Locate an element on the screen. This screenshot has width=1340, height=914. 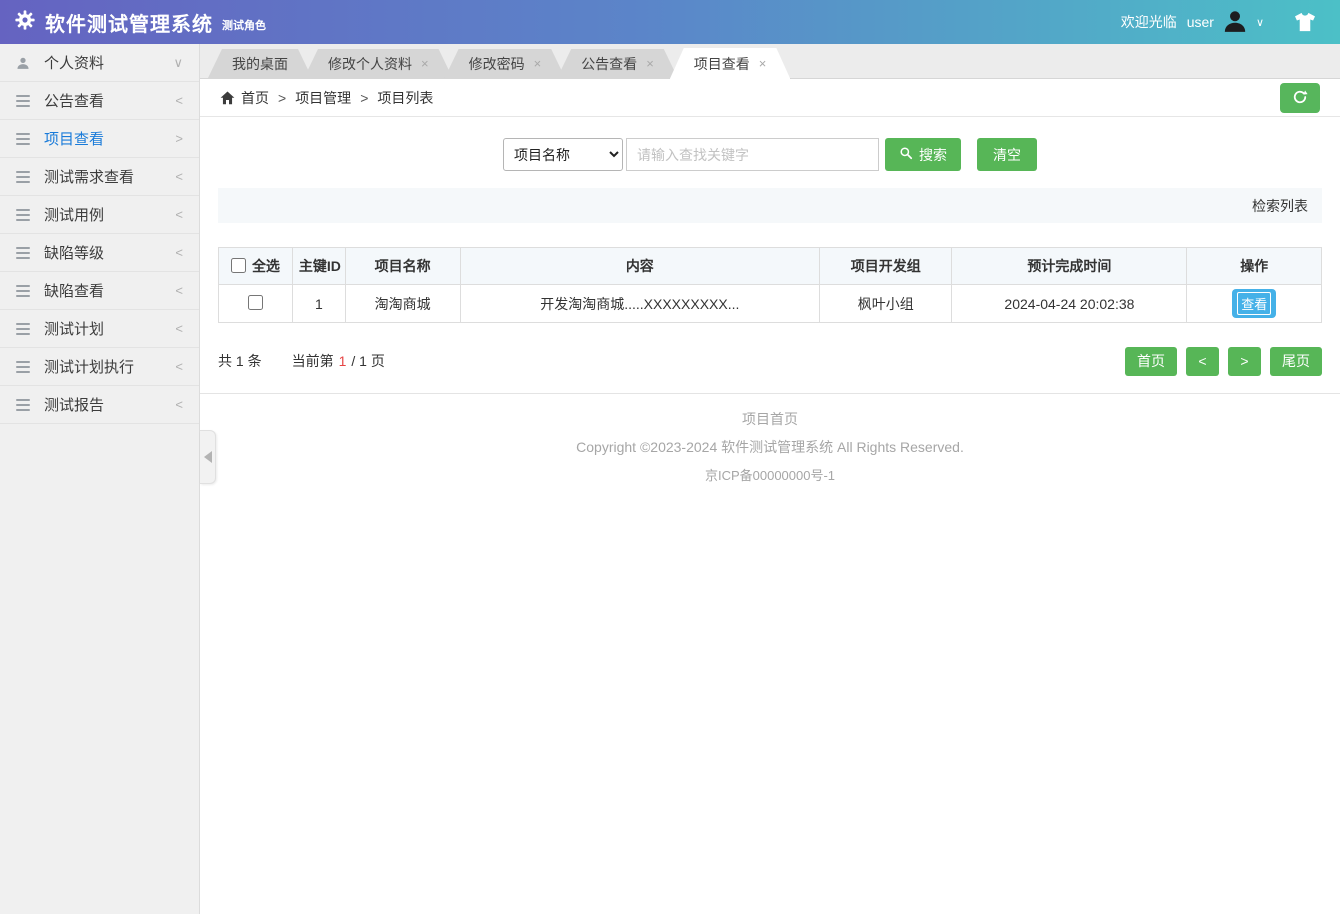
search-field-select: 项目名称 is located at coordinates (563, 154).